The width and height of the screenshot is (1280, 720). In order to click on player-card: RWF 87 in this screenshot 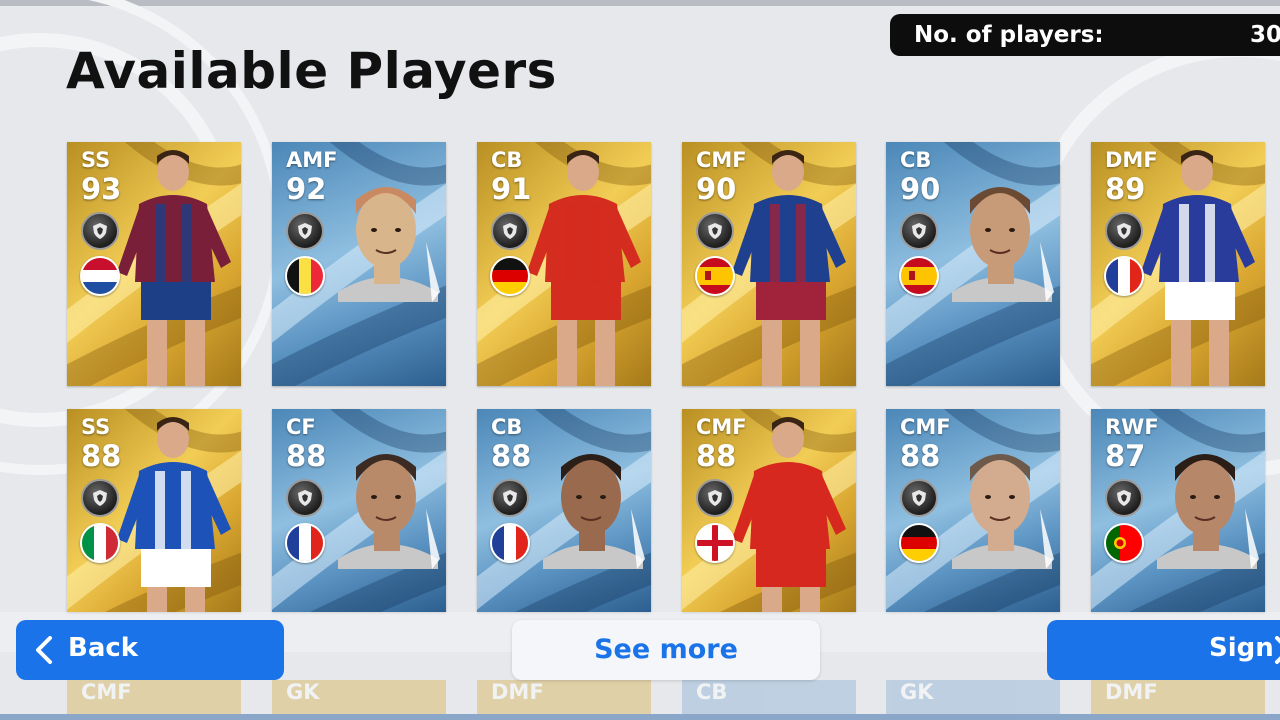, I will do `click(1178, 510)`.